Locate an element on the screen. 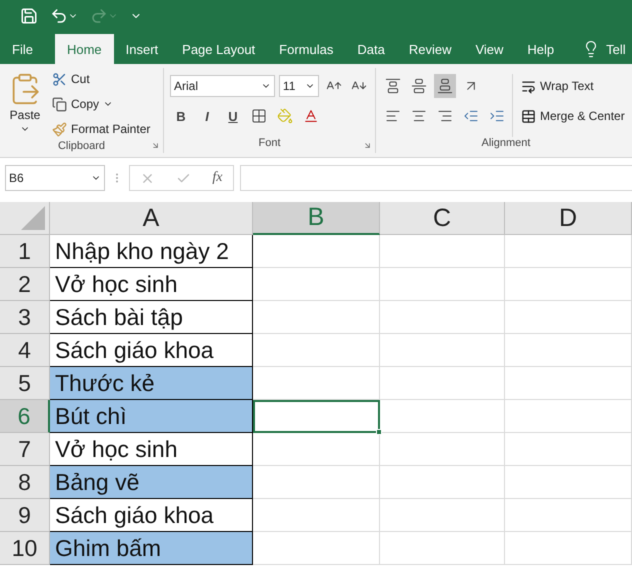 The image size is (632, 566). paste-button: Paste is located at coordinates (25, 104).